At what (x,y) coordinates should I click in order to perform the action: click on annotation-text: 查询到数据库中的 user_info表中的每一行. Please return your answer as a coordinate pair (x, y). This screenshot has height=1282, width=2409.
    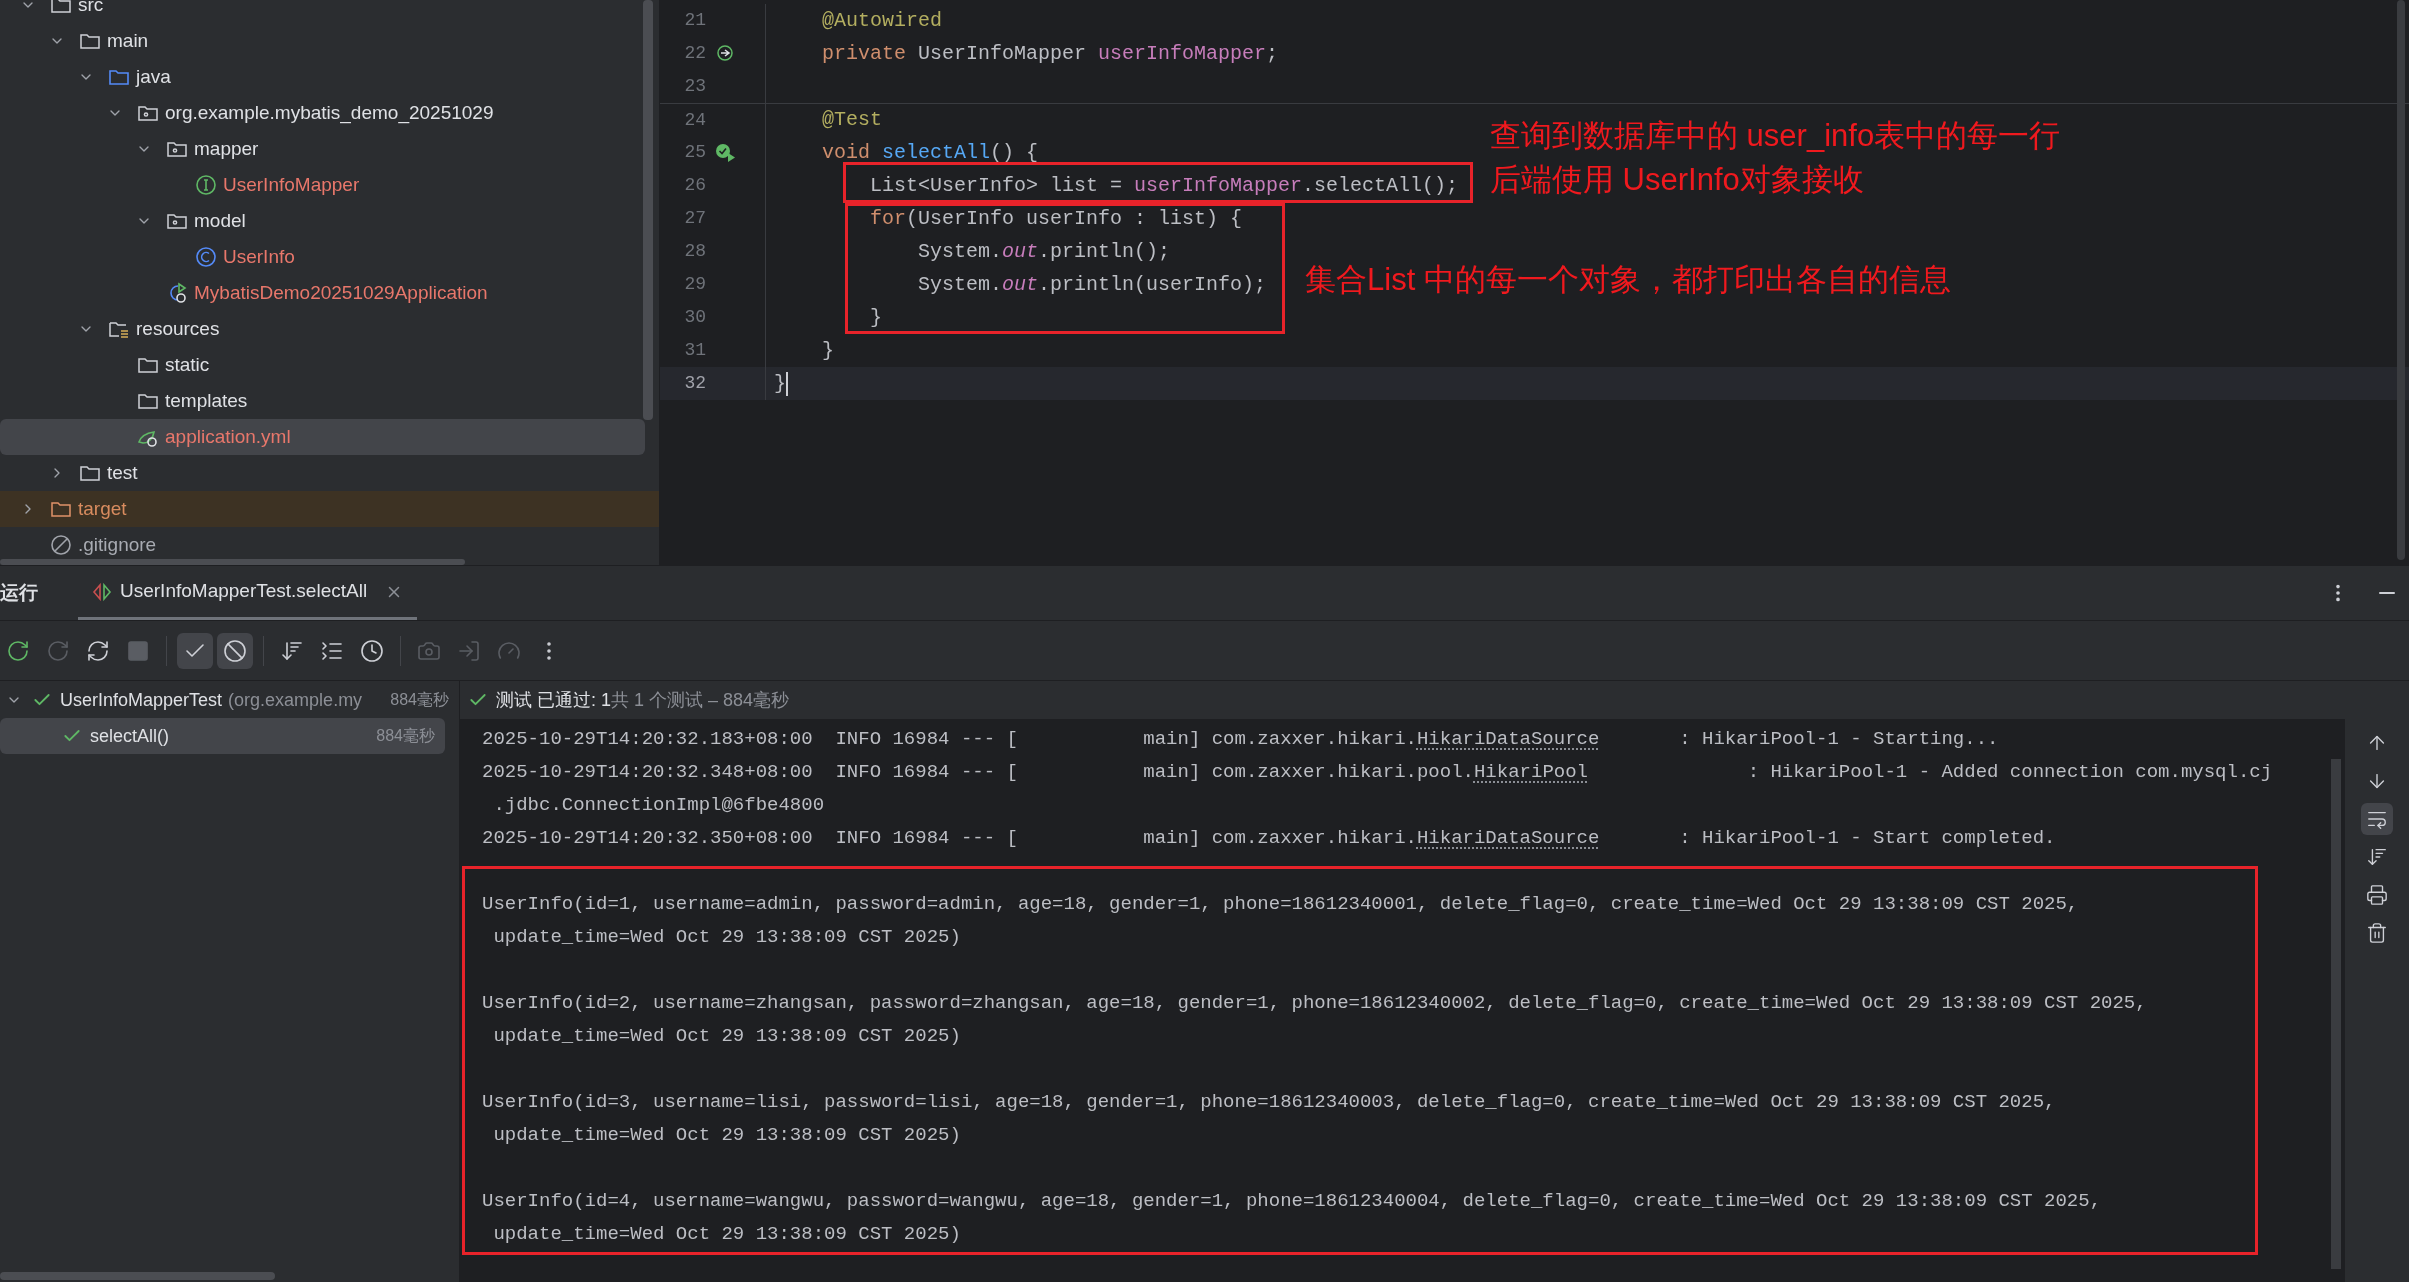
    Looking at the image, I should click on (1775, 136).